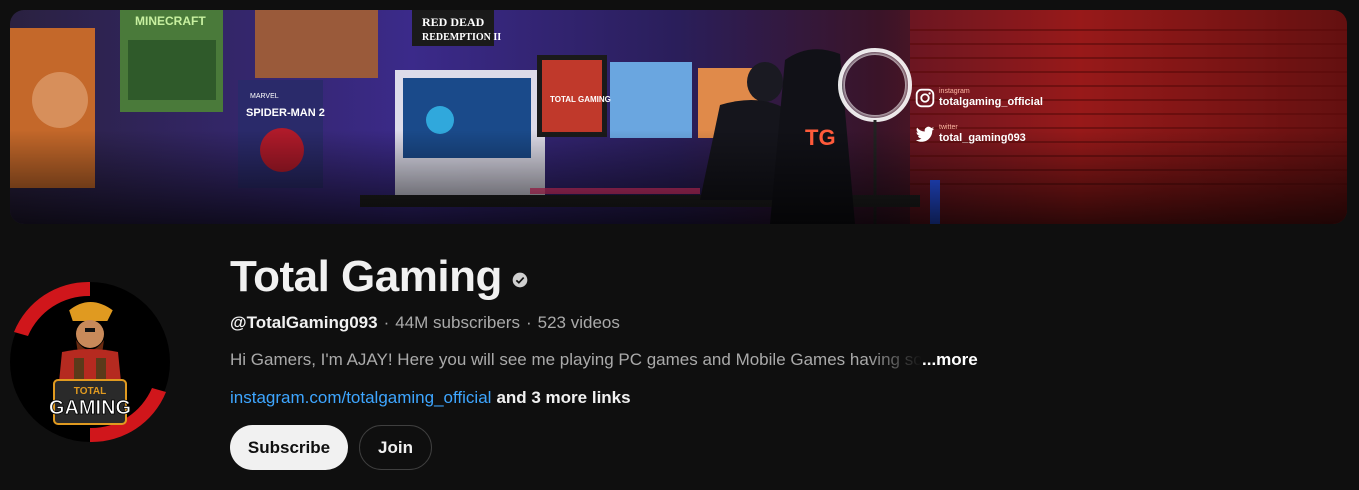  What do you see at coordinates (457, 322) in the screenshot?
I see `subscriber-count: 44M subscribers` at bounding box center [457, 322].